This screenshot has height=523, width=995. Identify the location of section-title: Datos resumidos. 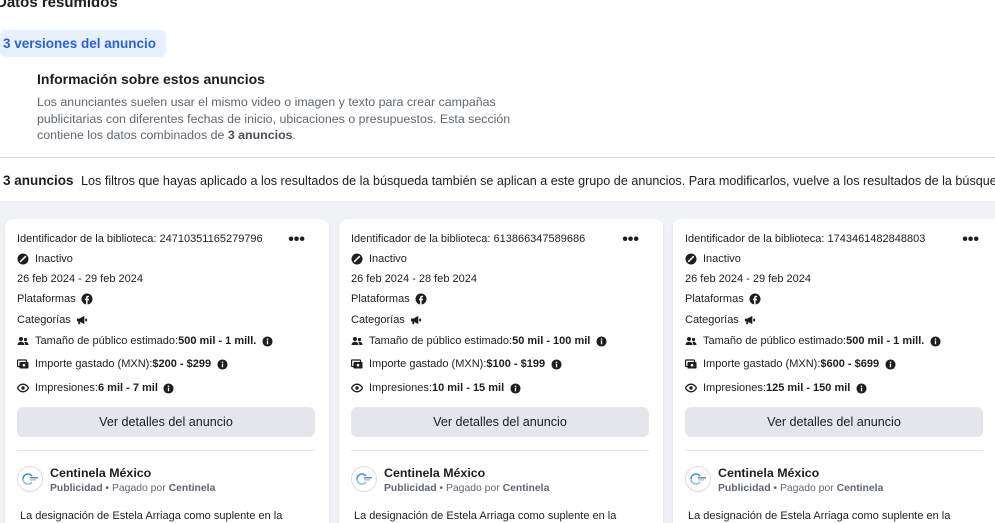
(59, 5).